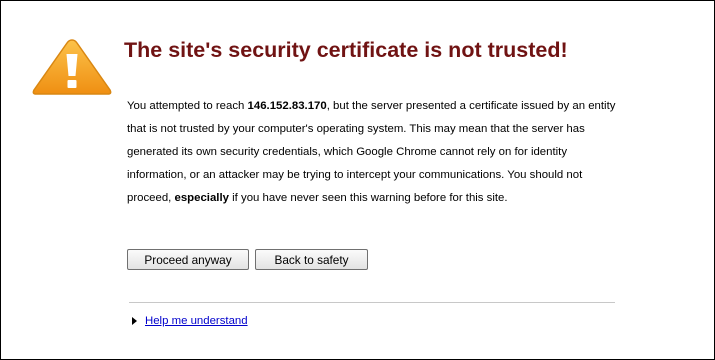  I want to click on proceed-anyway-button: Proceed anyway, so click(188, 259).